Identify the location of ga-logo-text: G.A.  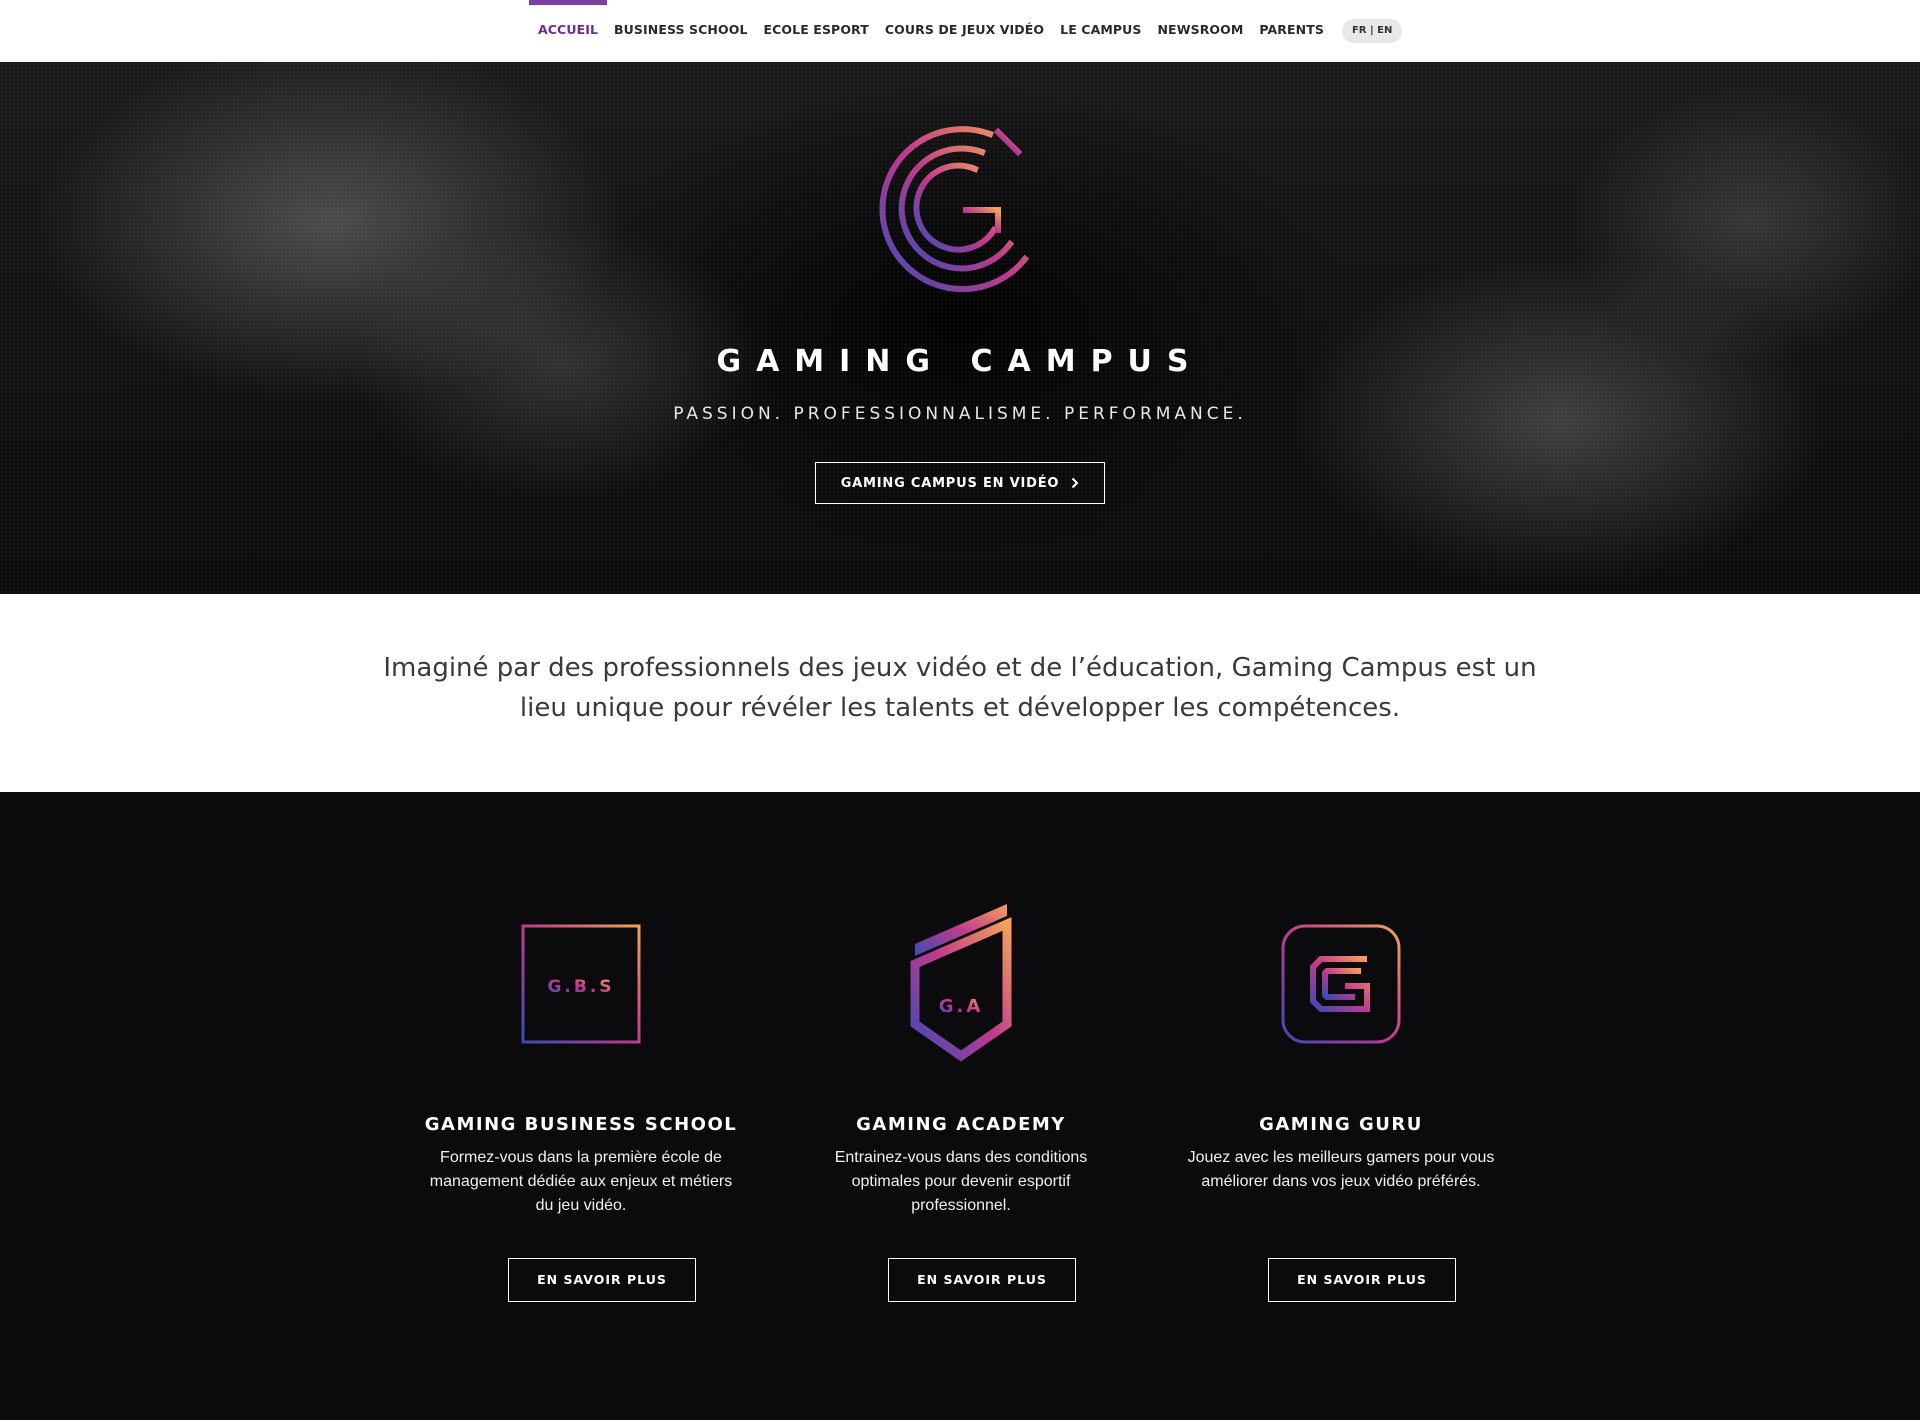
(961, 1006).